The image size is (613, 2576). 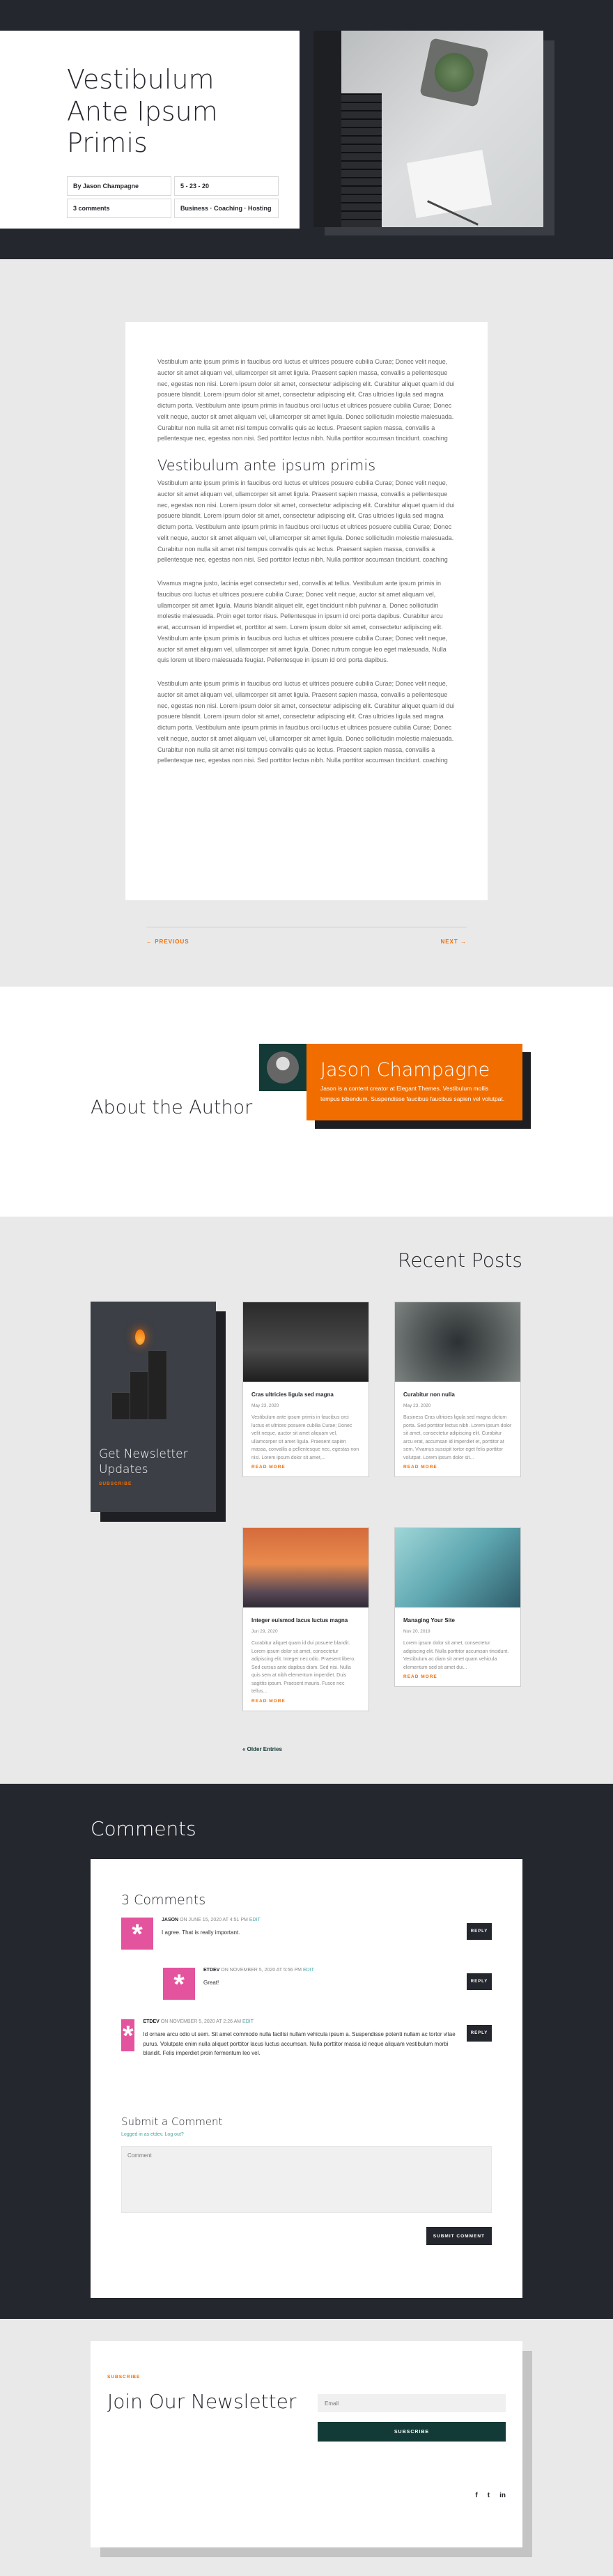 What do you see at coordinates (214, 1920) in the screenshot?
I see `comment-meta: ON JUNE 15, 2020 AT 4:51 PM` at bounding box center [214, 1920].